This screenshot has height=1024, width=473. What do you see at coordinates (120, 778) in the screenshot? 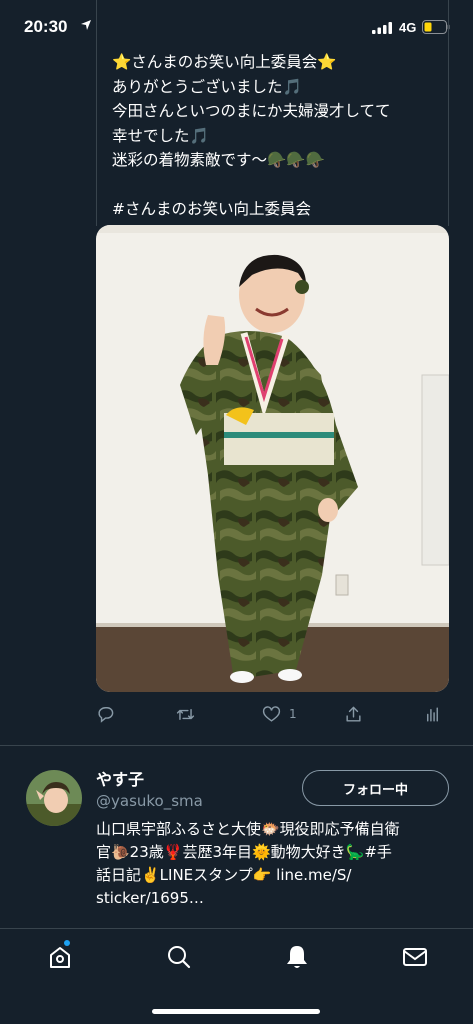
I see `user-name: やす子` at bounding box center [120, 778].